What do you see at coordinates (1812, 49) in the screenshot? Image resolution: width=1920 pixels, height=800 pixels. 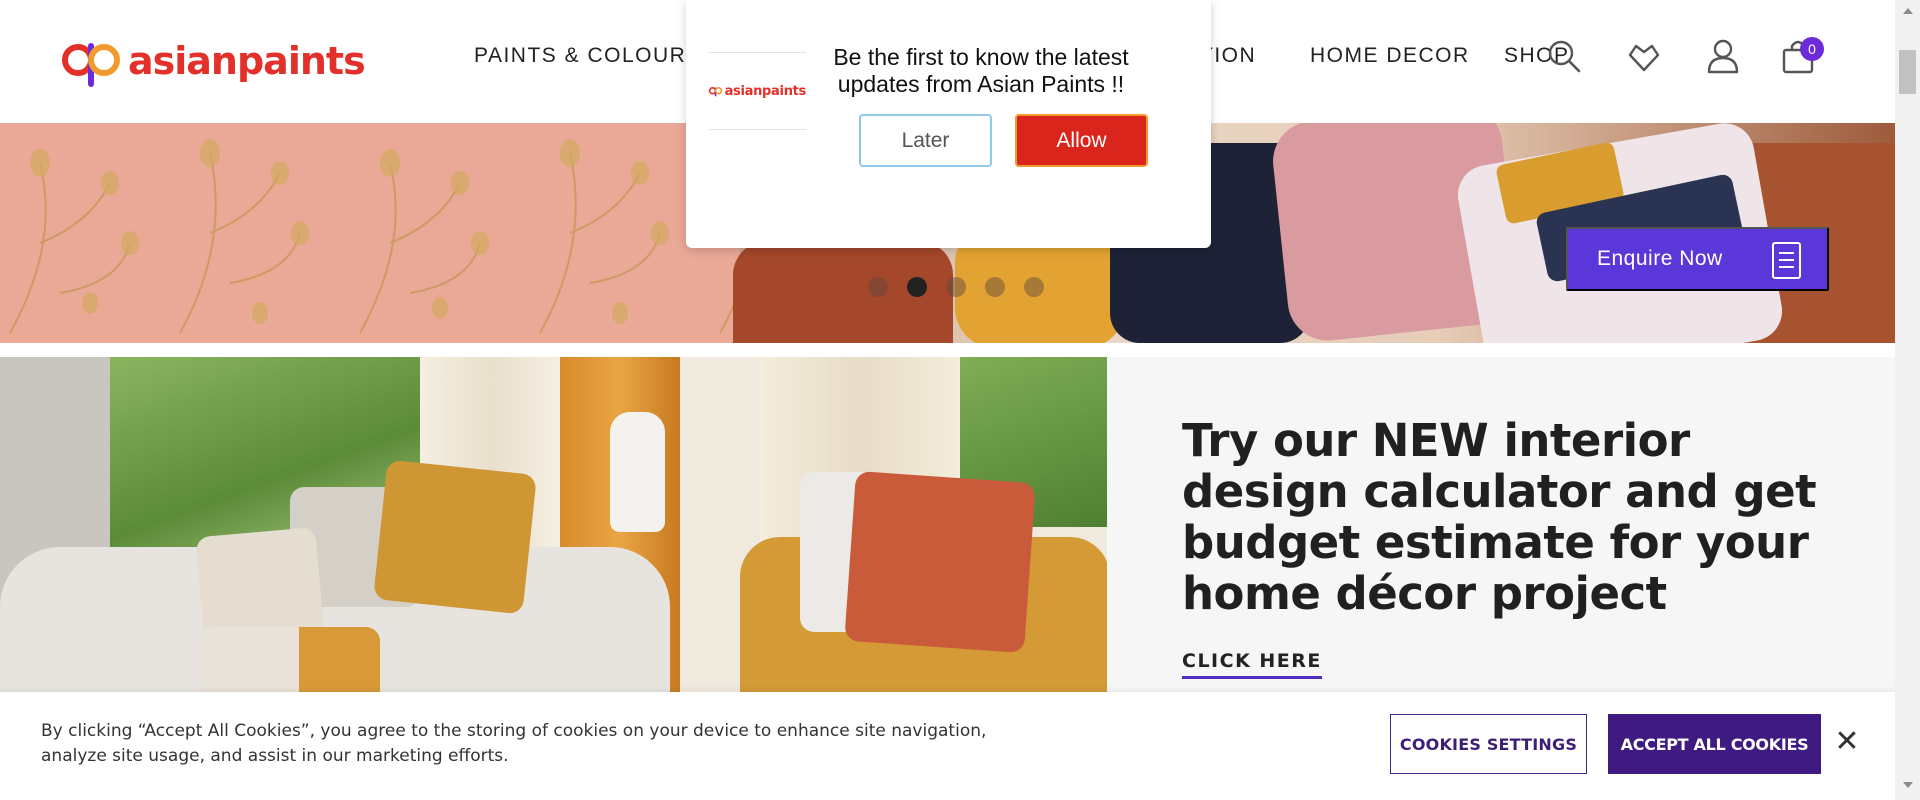 I see `cart-count-badge: 0` at bounding box center [1812, 49].